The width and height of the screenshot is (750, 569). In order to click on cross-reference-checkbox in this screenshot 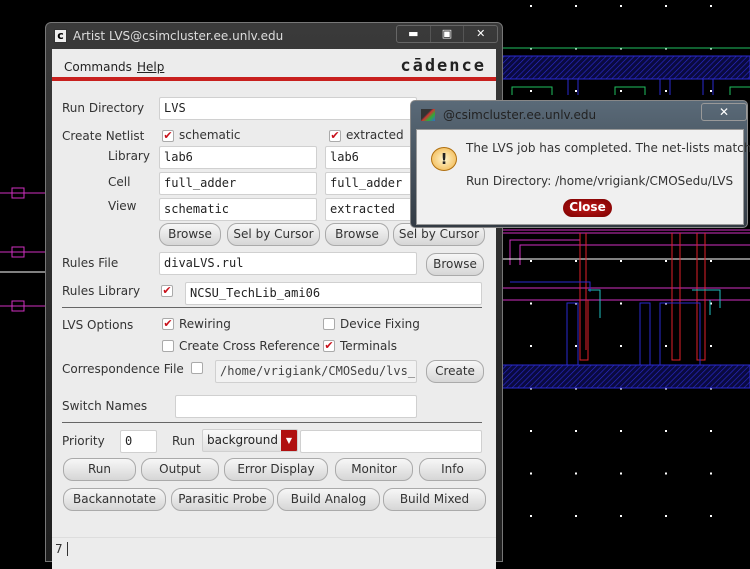, I will do `click(168, 346)`.